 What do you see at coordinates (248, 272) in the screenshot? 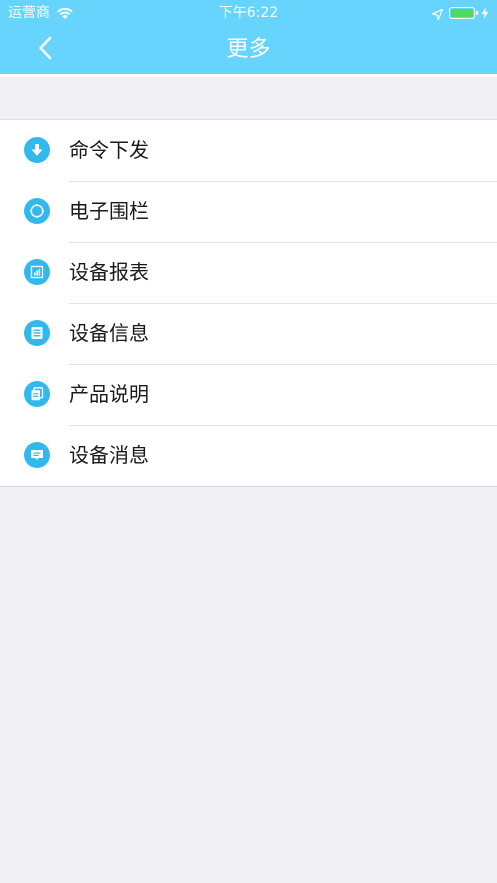
I see `menu-item-device-report: 设备报表` at bounding box center [248, 272].